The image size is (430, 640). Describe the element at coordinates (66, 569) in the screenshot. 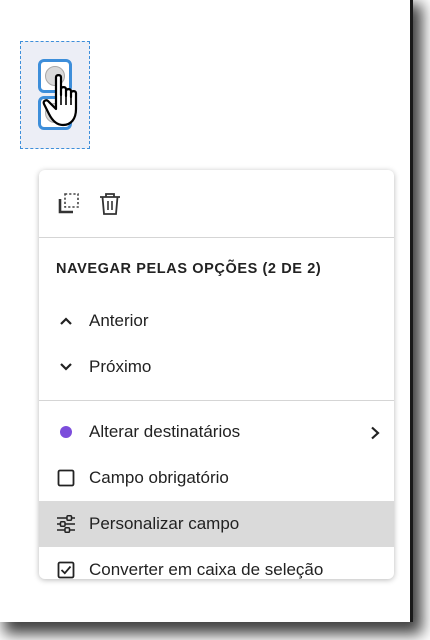

I see `checkbox-checked-icon` at that location.